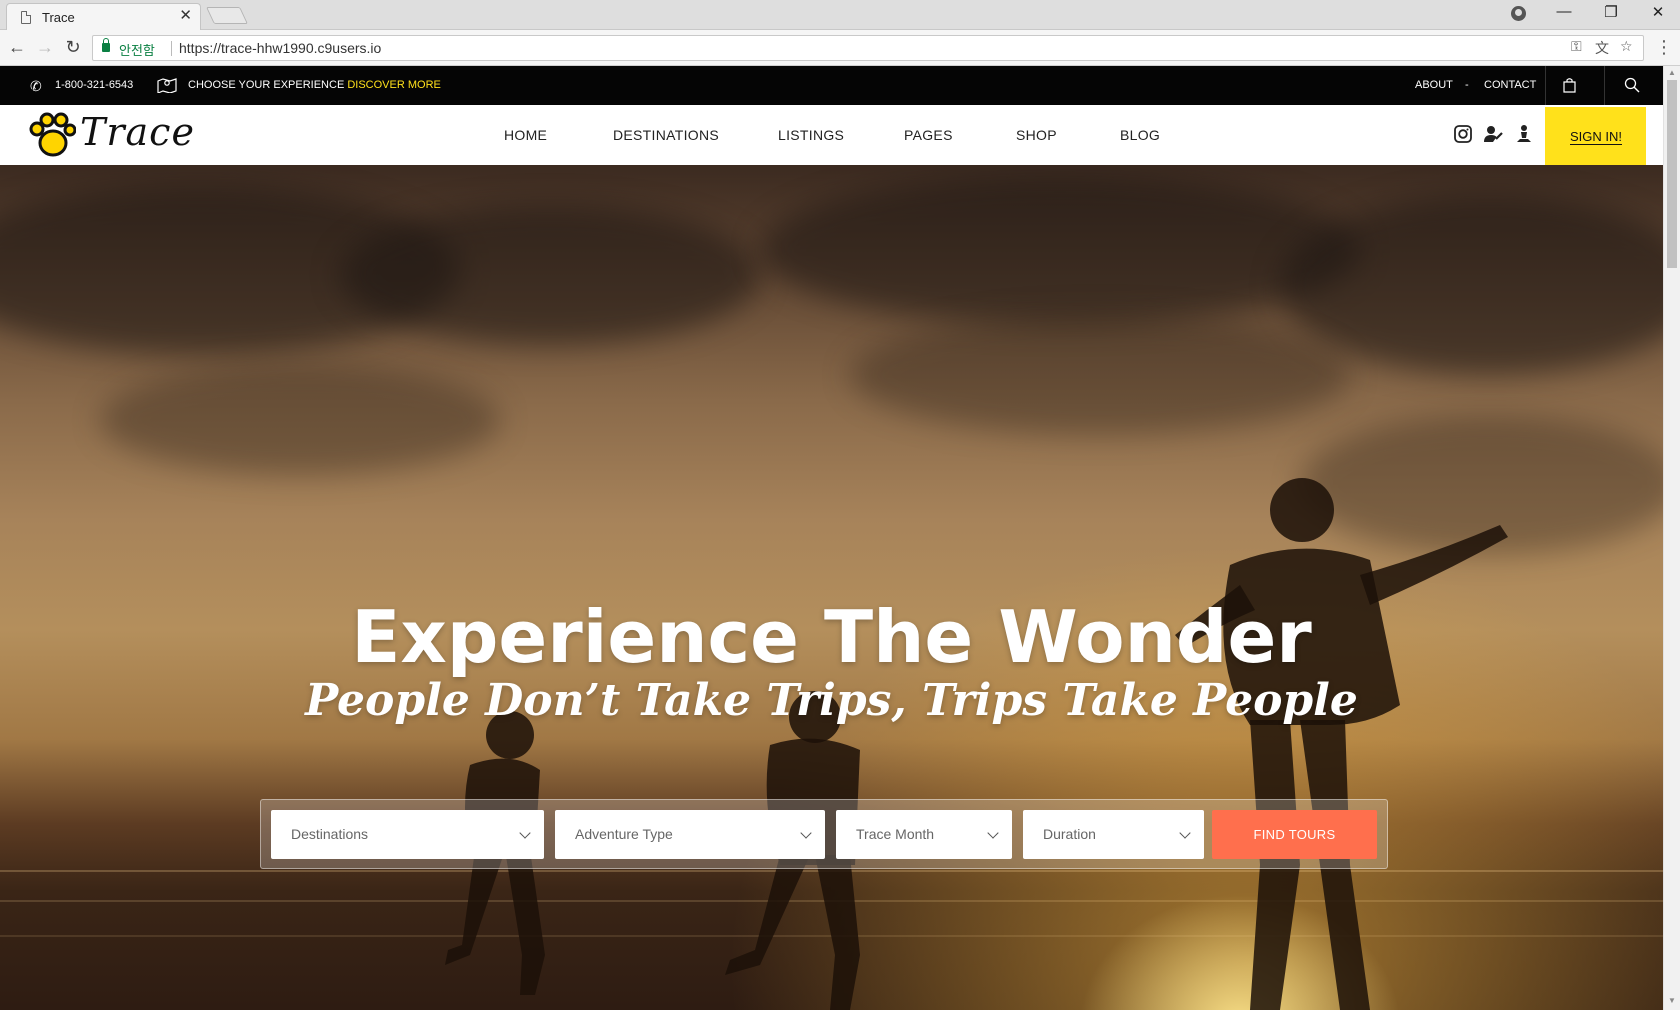  Describe the element at coordinates (666, 135) in the screenshot. I see `nav-destinations: DESTINATIONS` at that location.